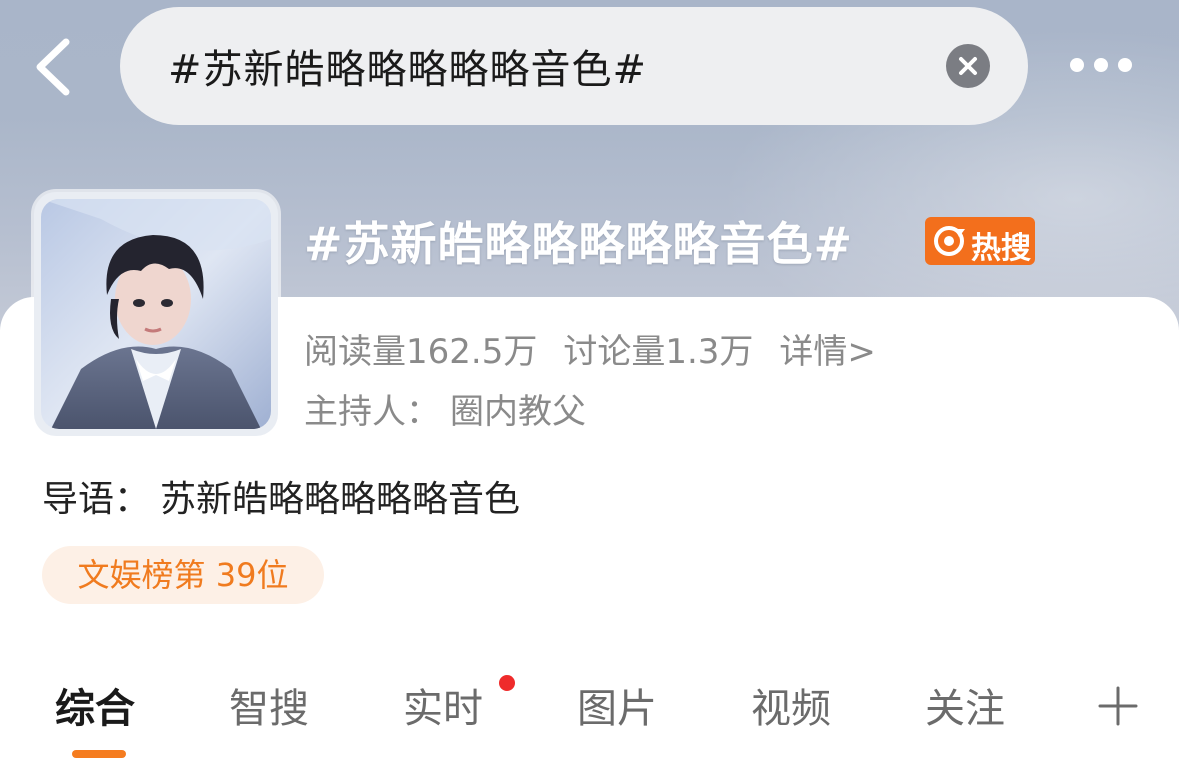  Describe the element at coordinates (949, 241) in the screenshot. I see `flame-icon` at that location.